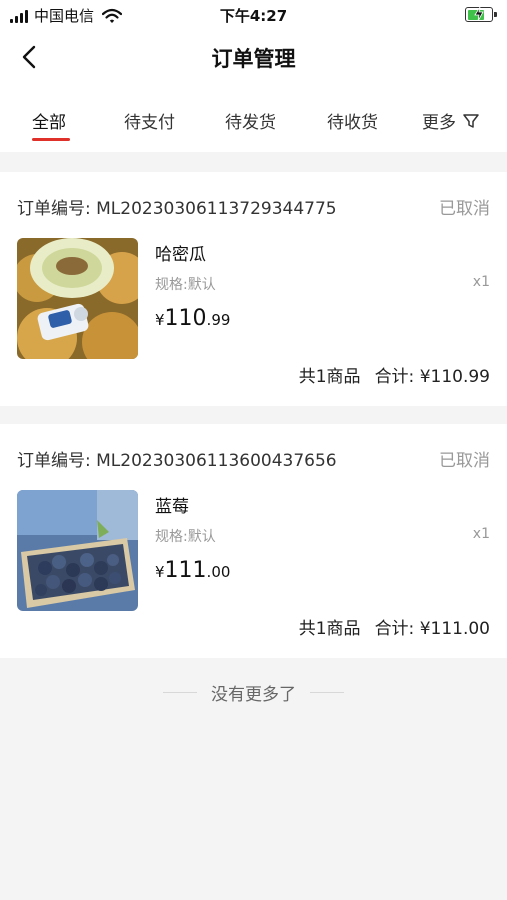 This screenshot has width=507, height=900. What do you see at coordinates (172, 504) in the screenshot?
I see `product-name: 蓝莓` at bounding box center [172, 504].